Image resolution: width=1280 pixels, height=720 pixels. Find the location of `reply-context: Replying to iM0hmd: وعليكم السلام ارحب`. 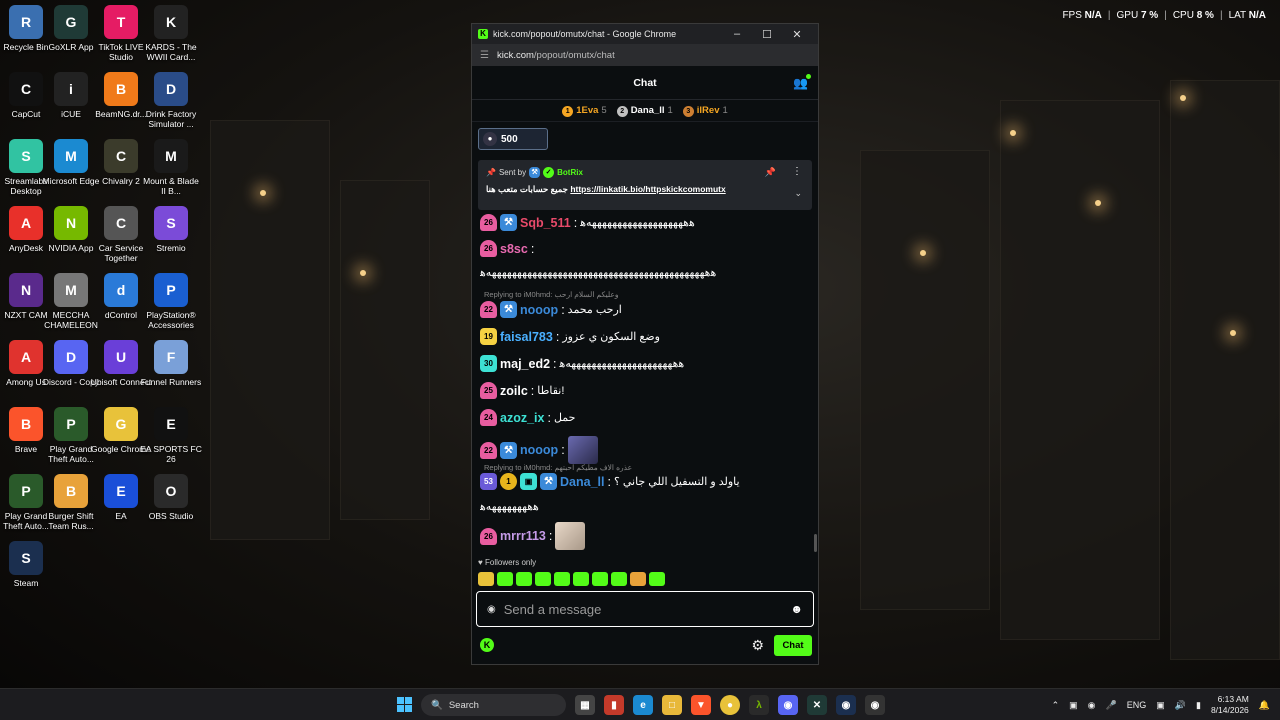

reply-context: Replying to iM0hmd: وعليكم السلام ارحب is located at coordinates (551, 294).